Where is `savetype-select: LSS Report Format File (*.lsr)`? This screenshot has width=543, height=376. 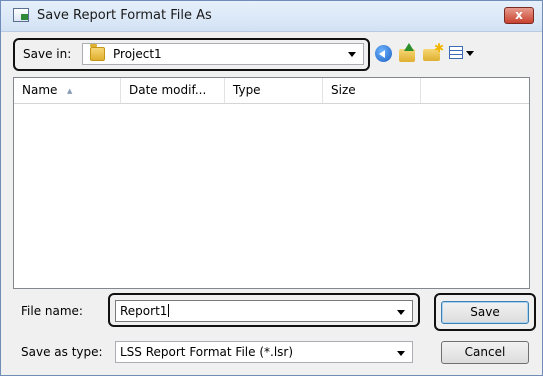
savetype-select: LSS Report Format File (*.lsr) is located at coordinates (264, 352).